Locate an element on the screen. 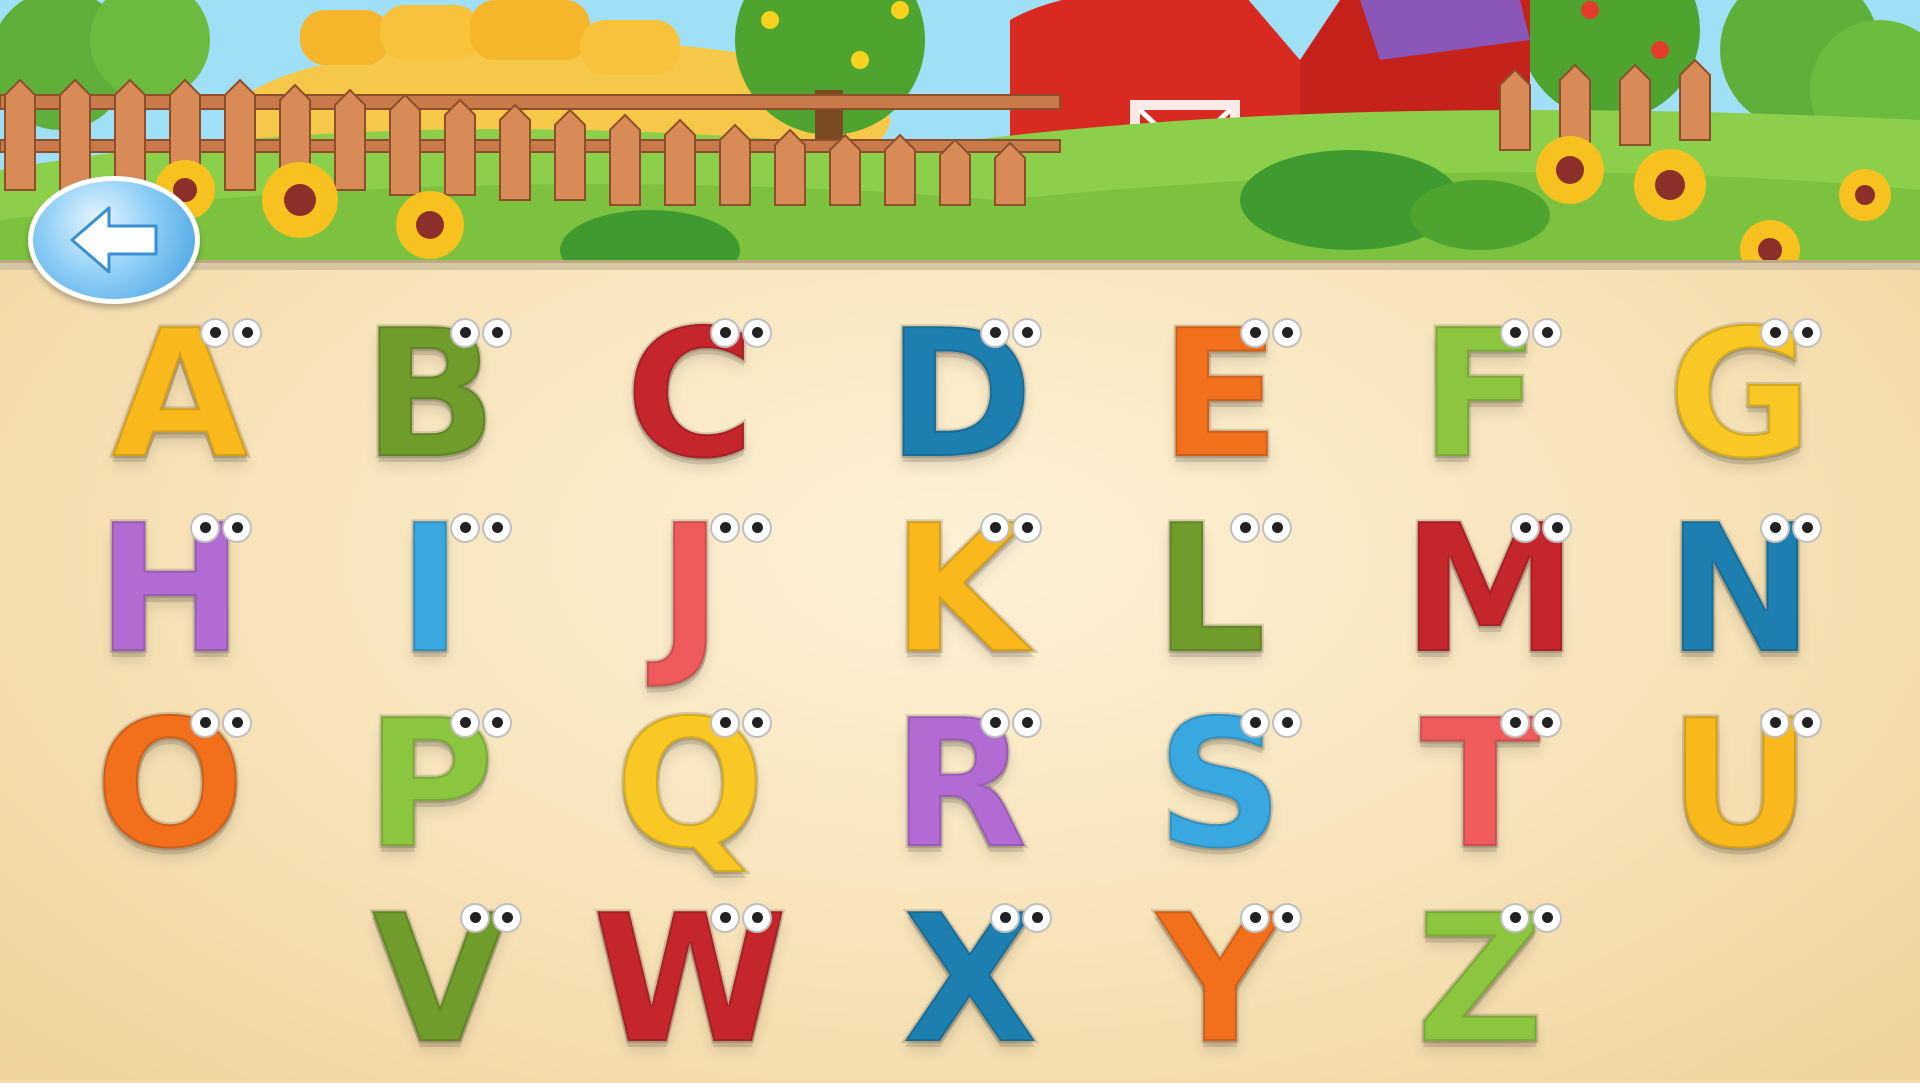 Image resolution: width=1920 pixels, height=1083 pixels. letter-q: Q is located at coordinates (690, 785).